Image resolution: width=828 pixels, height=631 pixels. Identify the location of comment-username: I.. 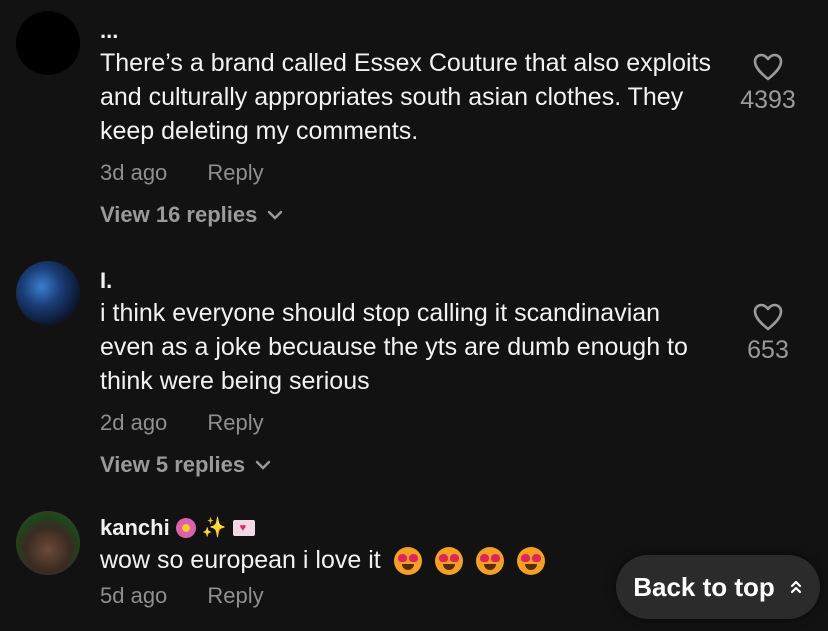
(410, 281).